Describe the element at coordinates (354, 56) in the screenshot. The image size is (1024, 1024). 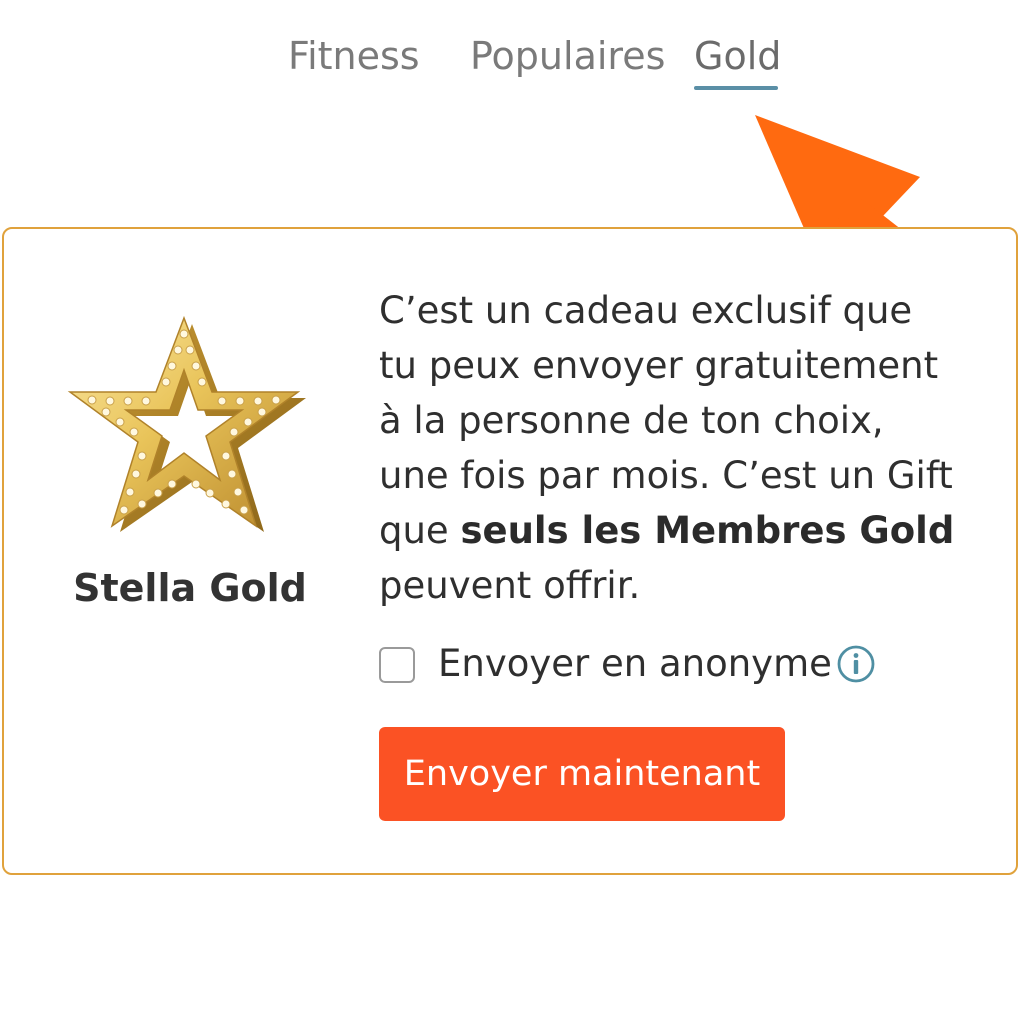
I see `tab-fitness: Fitness` at that location.